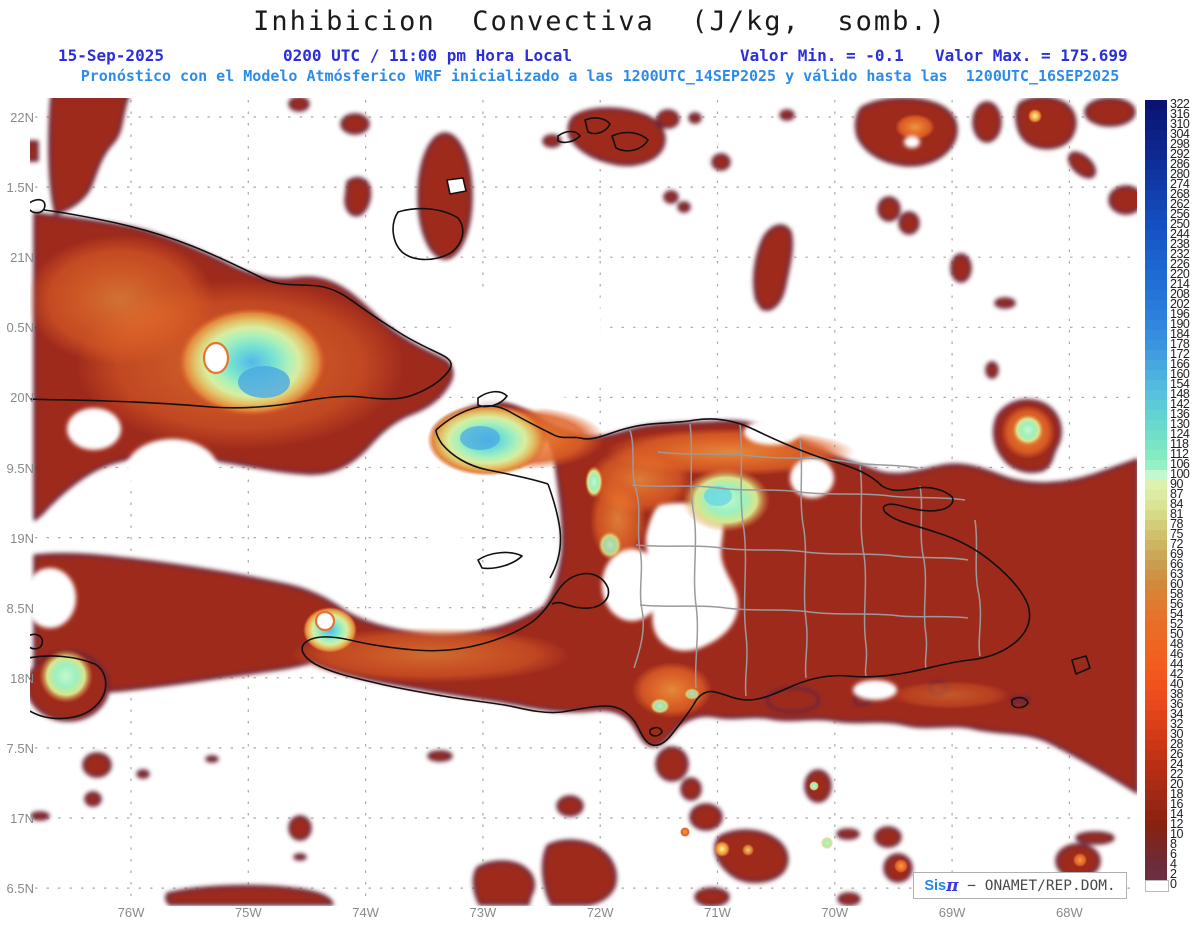  I want to click on lon-tick-label: 69W, so click(952, 912).